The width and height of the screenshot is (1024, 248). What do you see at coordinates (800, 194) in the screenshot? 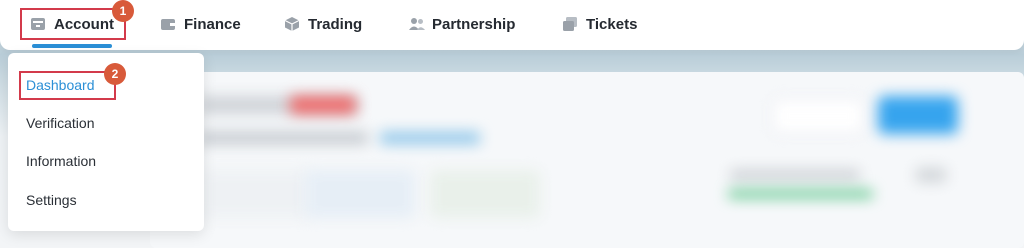
I see `blurred-progress-bar` at bounding box center [800, 194].